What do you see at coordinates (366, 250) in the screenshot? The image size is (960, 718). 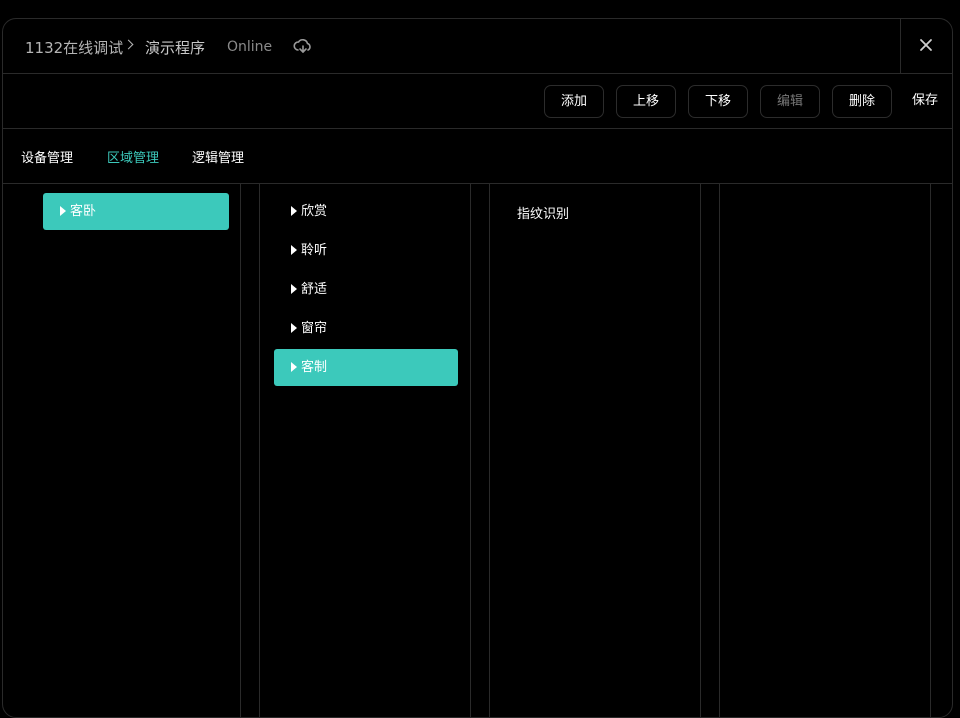 I see `group-item: 聆听` at bounding box center [366, 250].